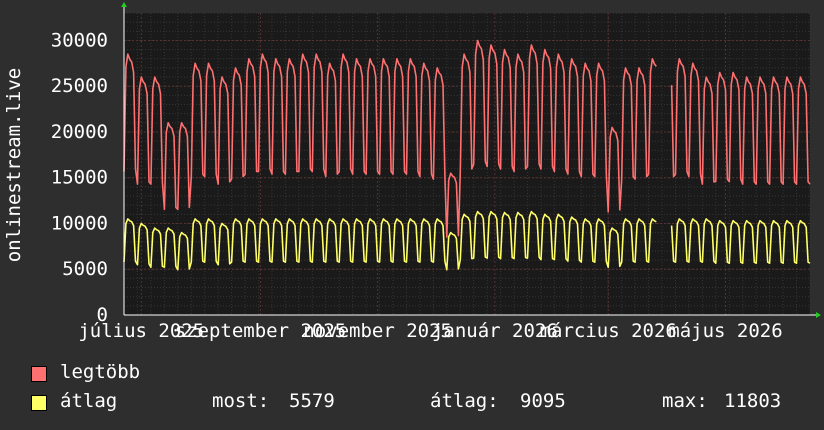 This screenshot has width=824, height=430. I want to click on x-tick-label: november 2025, so click(377, 331).